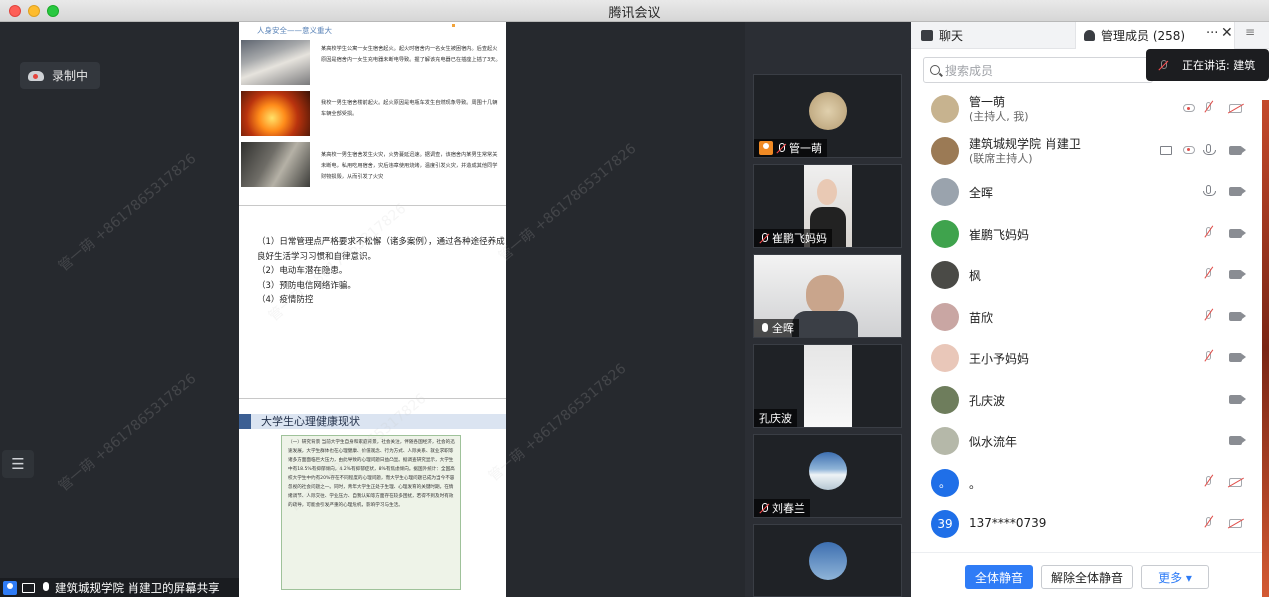 The image size is (1269, 597). What do you see at coordinates (1090, 440) in the screenshot?
I see `member-row: 似水流年` at bounding box center [1090, 440].